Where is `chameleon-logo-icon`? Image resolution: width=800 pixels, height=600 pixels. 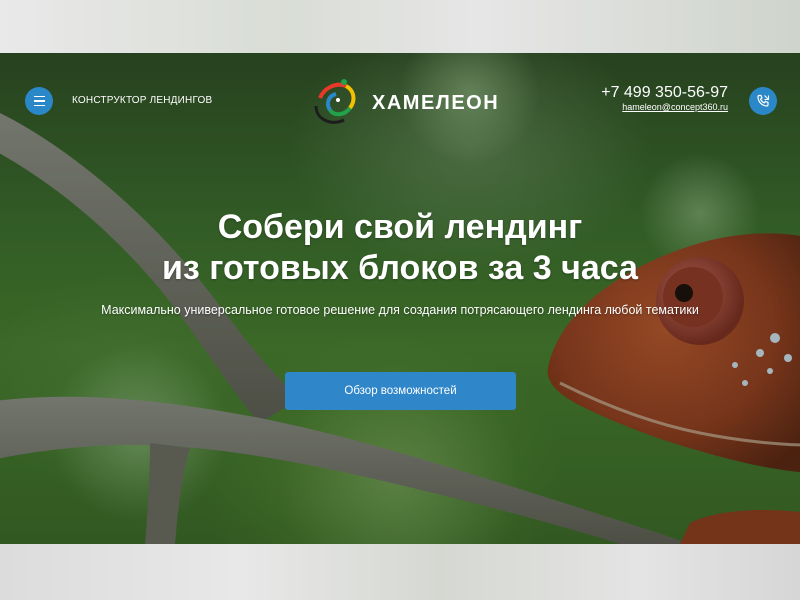 chameleon-logo-icon is located at coordinates (335, 101).